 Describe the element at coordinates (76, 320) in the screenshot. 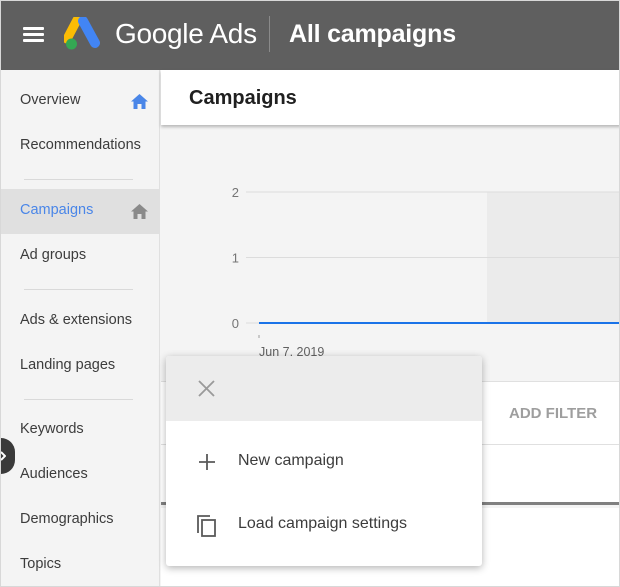

I see `sidebar-item-label: Ads & extensions` at that location.